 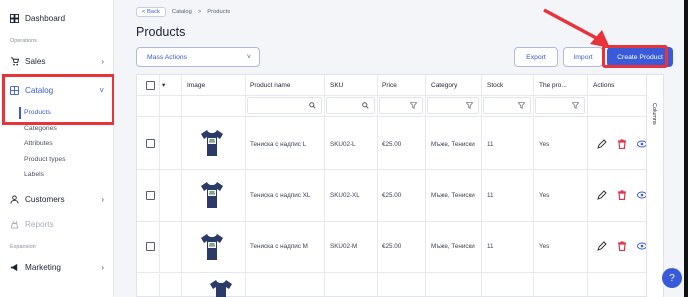 I want to click on help-icon: ?, so click(x=672, y=278).